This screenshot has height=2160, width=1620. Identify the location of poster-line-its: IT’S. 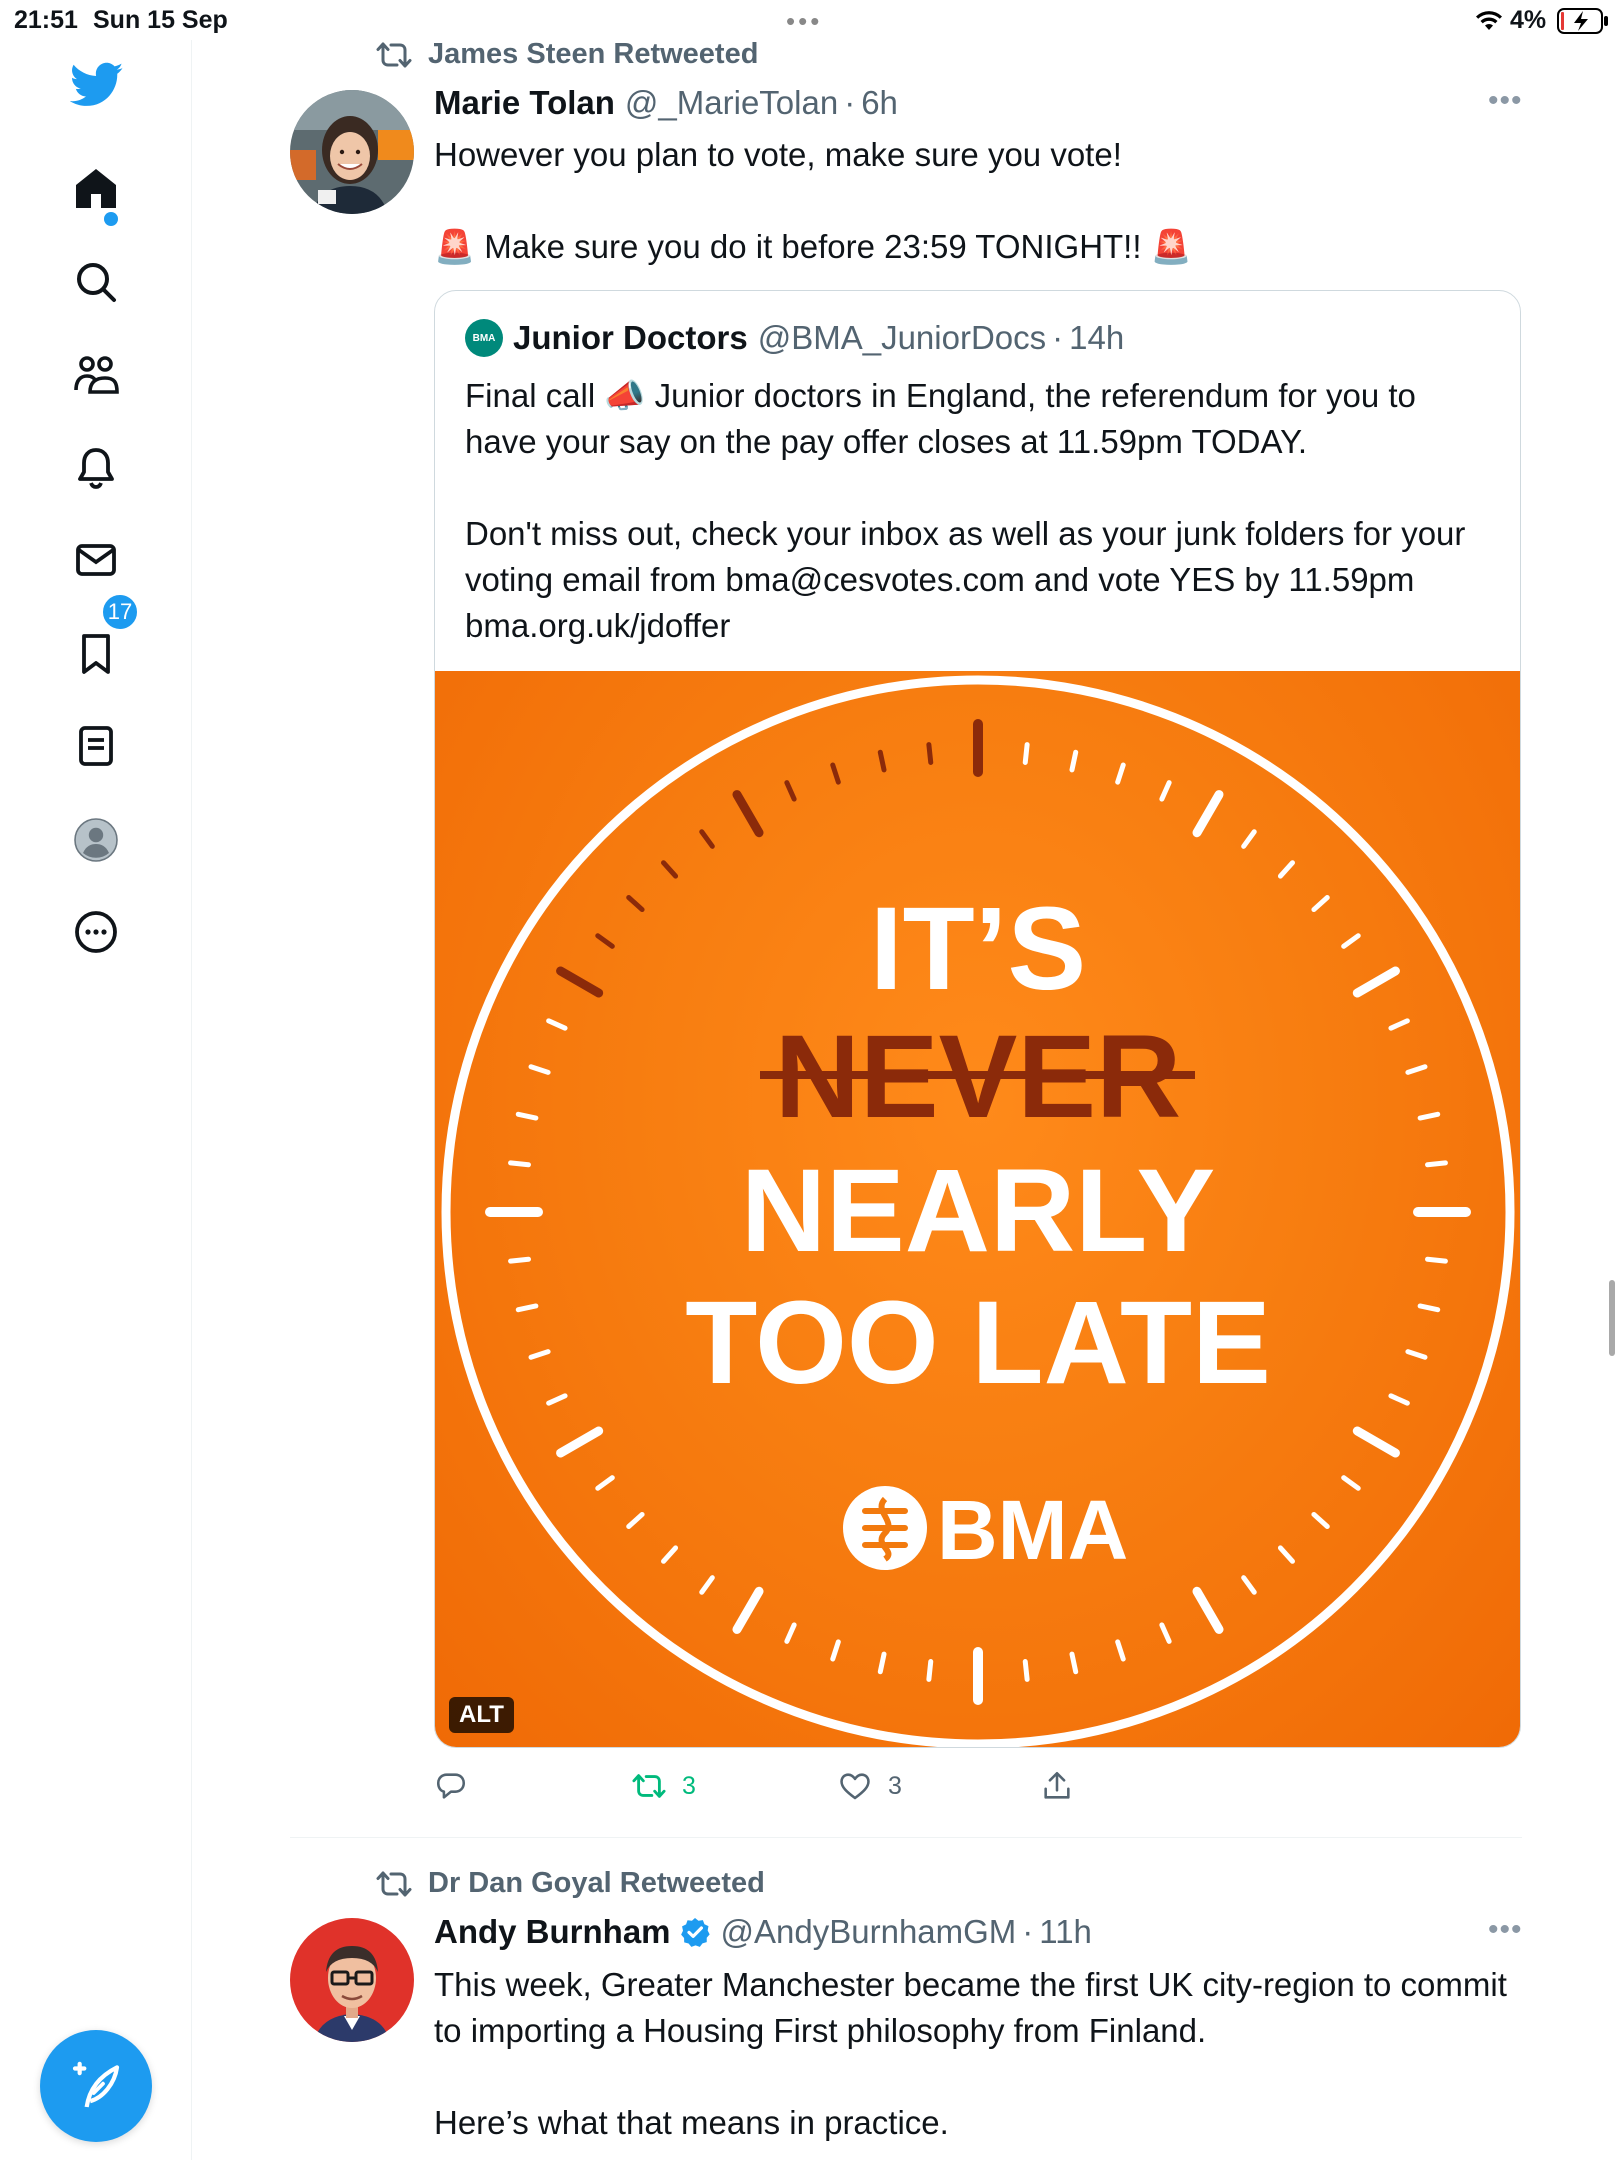
(978, 949).